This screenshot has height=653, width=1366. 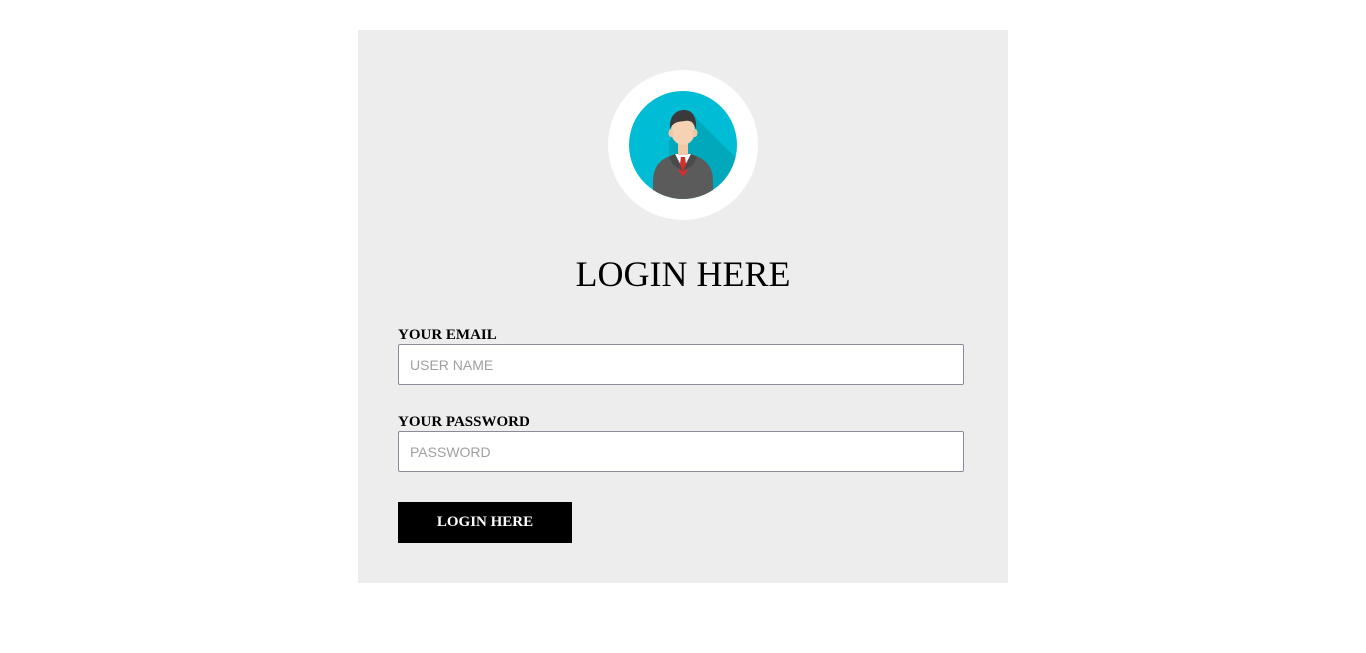 I want to click on page-title: LOGIN HERE, so click(x=683, y=274).